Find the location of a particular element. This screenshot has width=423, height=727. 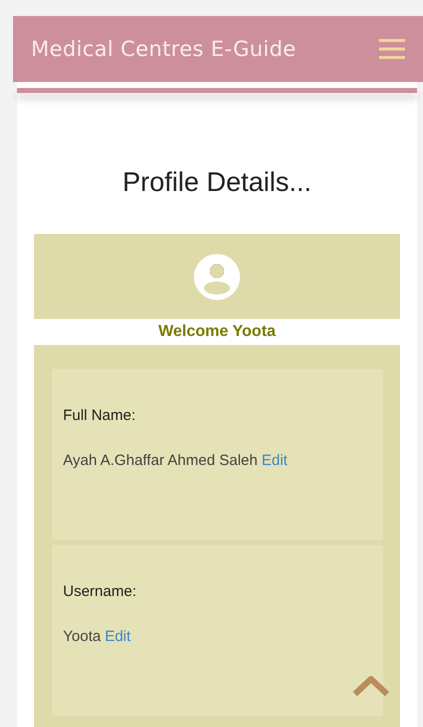

scroll-top-chevron-icon is located at coordinates (371, 686).